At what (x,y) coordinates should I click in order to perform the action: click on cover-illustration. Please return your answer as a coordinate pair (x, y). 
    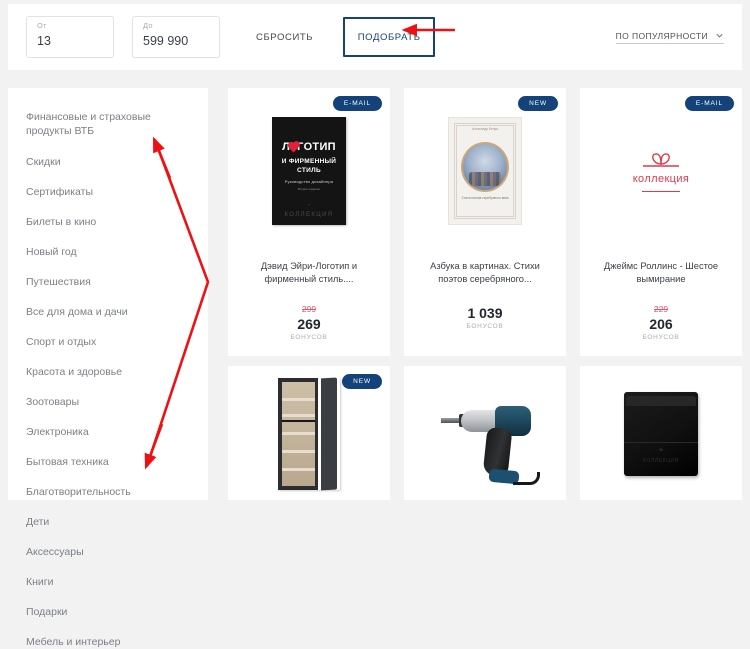
    Looking at the image, I should click on (485, 167).